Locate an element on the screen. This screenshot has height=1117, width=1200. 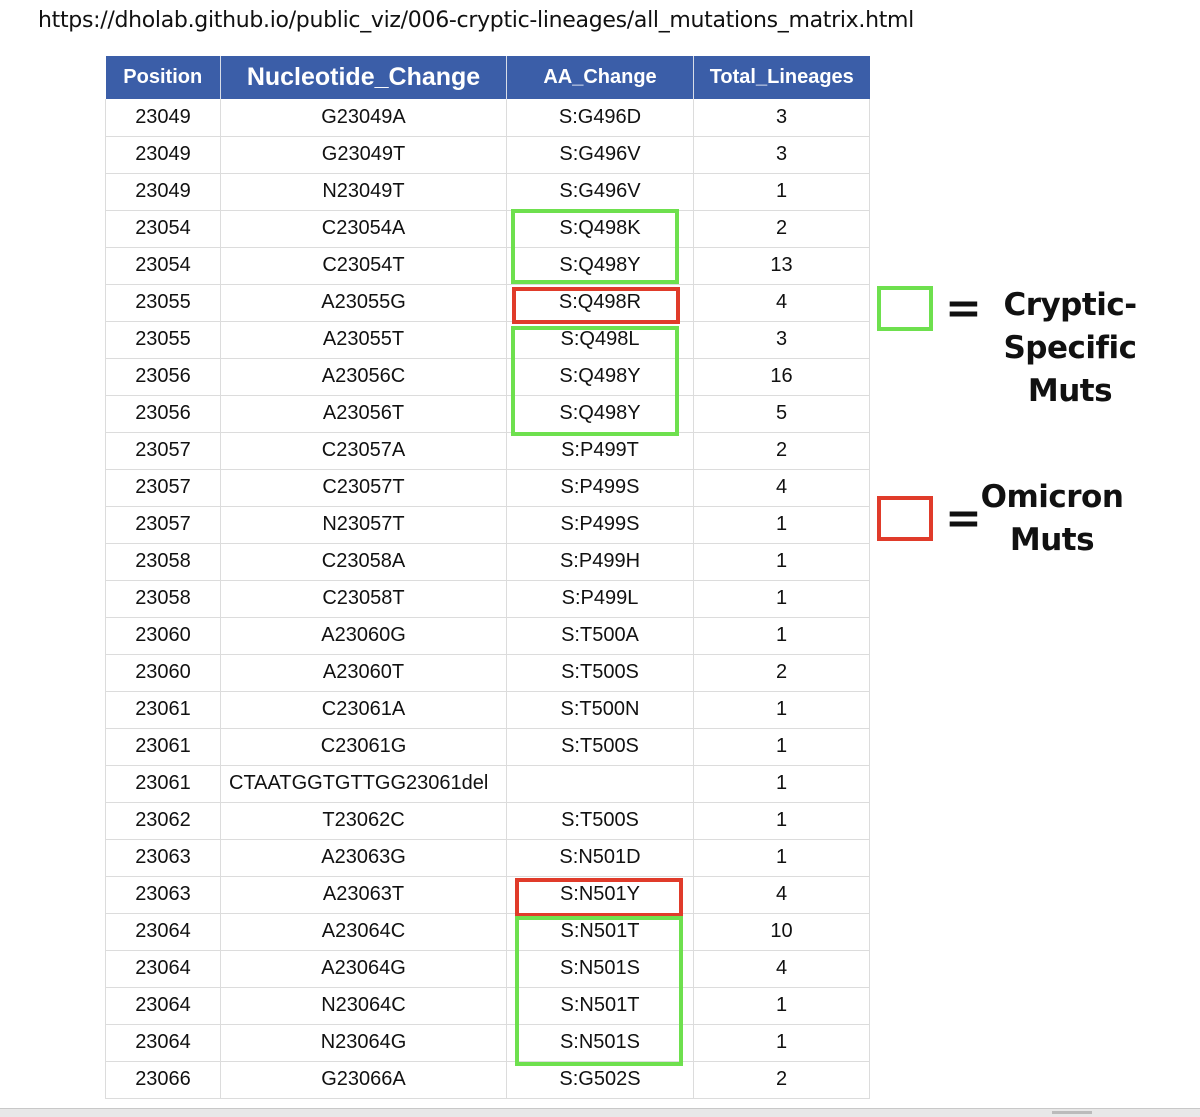
cell-aa-change: S:G502S is located at coordinates (600, 1080).